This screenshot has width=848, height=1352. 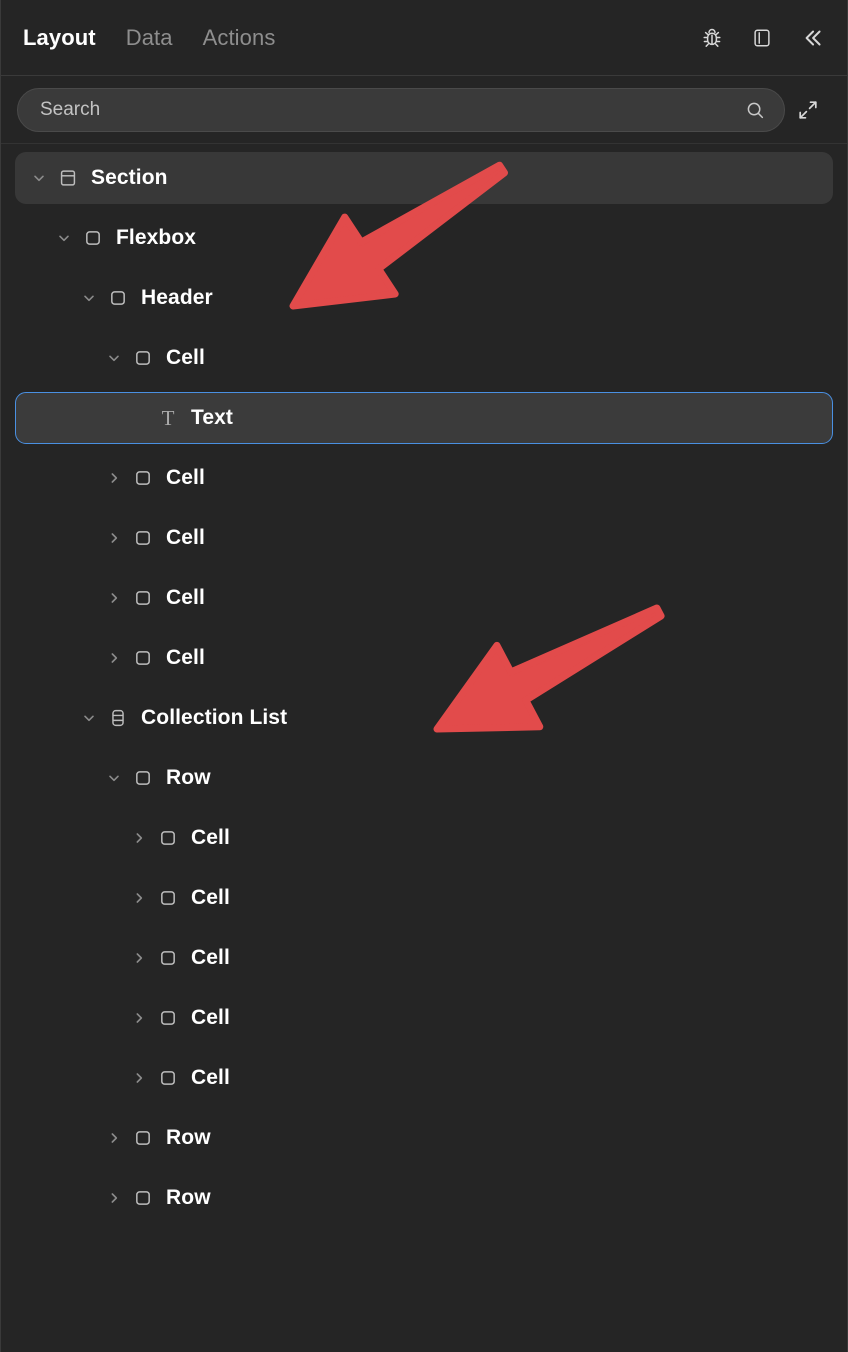 I want to click on search-row, so click(x=424, y=110).